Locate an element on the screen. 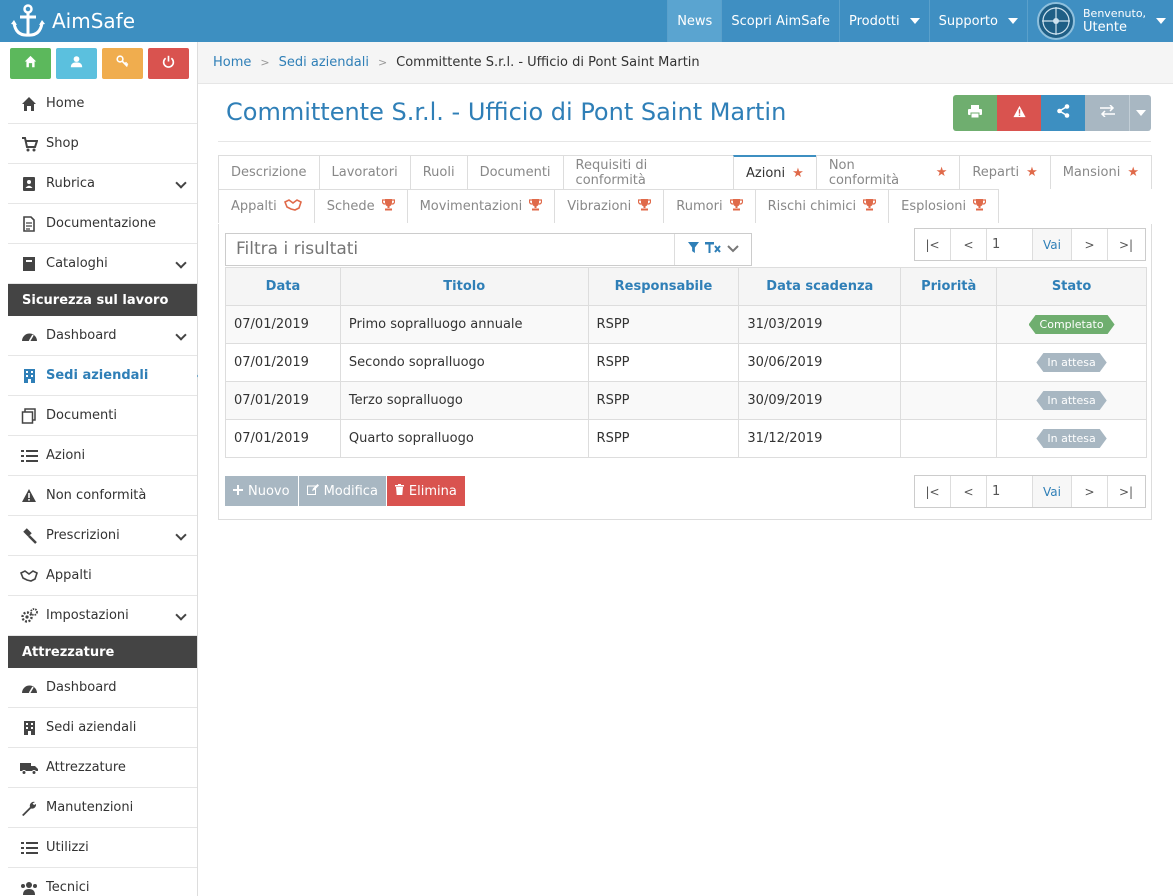  quick-buttons is located at coordinates (103, 65).